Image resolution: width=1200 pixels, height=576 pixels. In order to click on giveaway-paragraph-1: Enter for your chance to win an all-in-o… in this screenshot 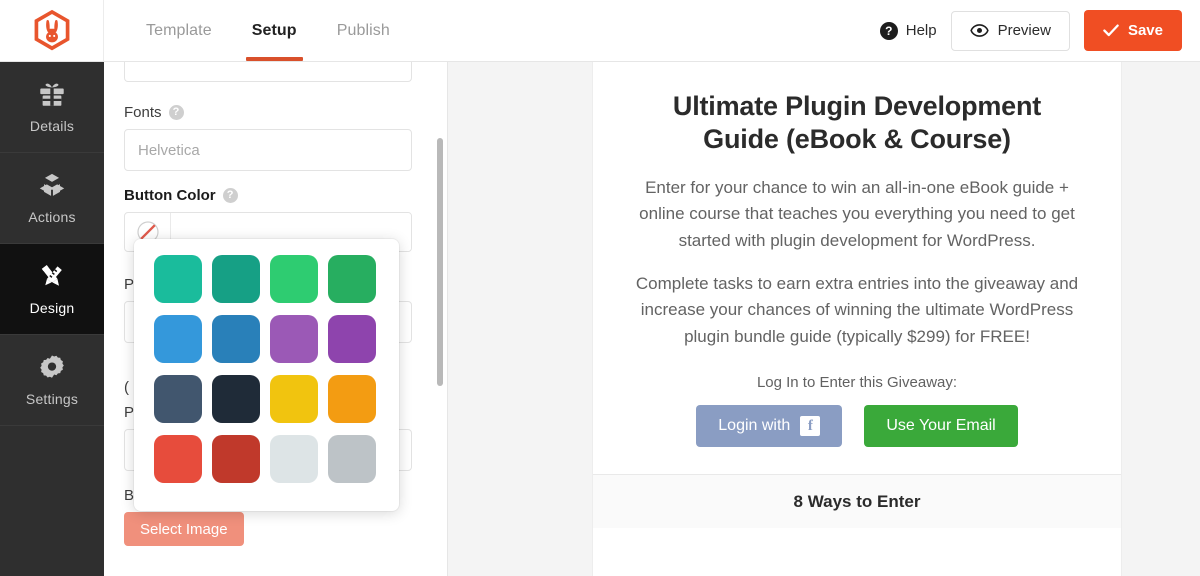, I will do `click(857, 213)`.